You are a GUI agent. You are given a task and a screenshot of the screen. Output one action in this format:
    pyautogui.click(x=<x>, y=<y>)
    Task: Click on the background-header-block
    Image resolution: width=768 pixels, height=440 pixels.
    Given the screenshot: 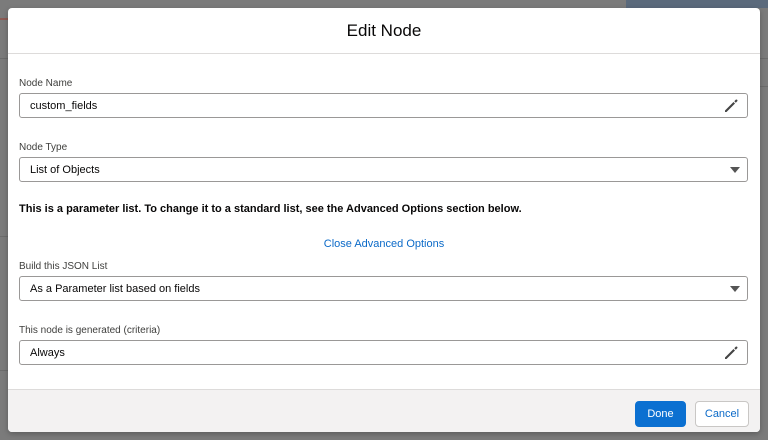 What is the action you would take?
    pyautogui.click(x=697, y=4)
    